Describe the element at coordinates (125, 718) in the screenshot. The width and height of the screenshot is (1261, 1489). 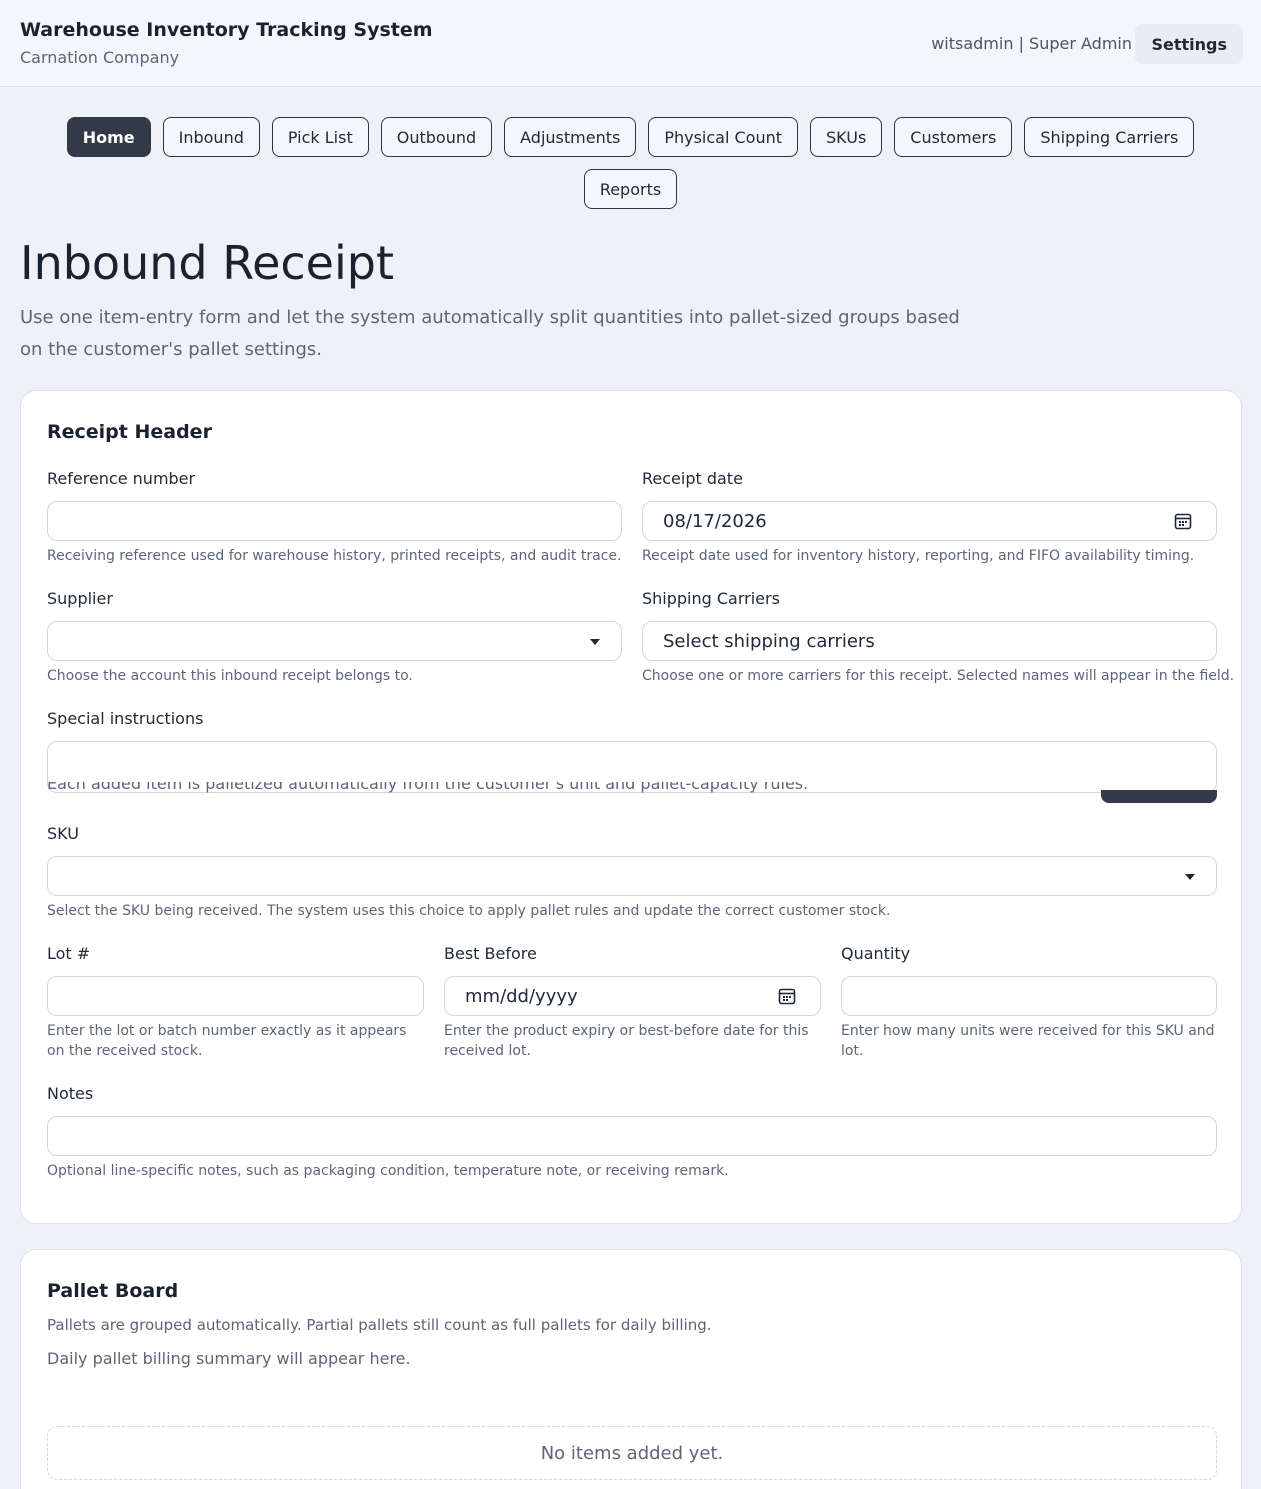
I see `instructions-label: Special instructions` at that location.